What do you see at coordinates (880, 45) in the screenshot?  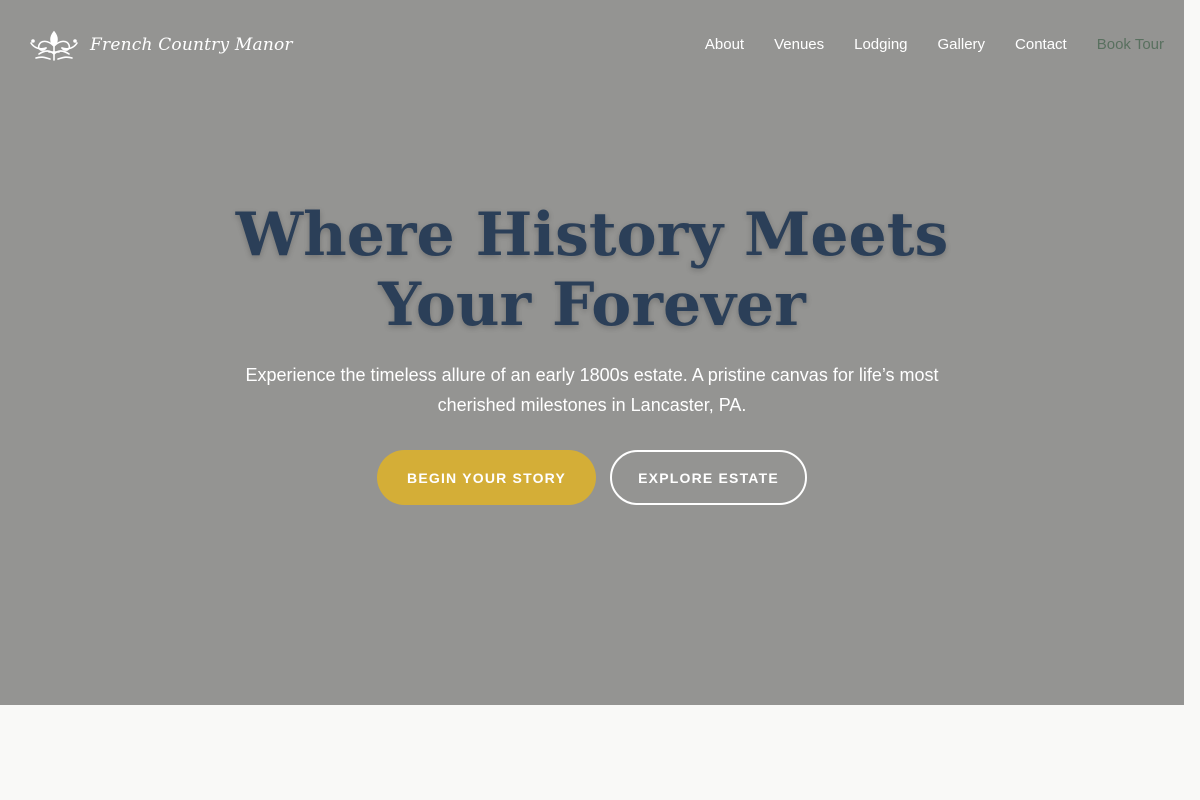 I see `nav-link-lodging: Lodging` at bounding box center [880, 45].